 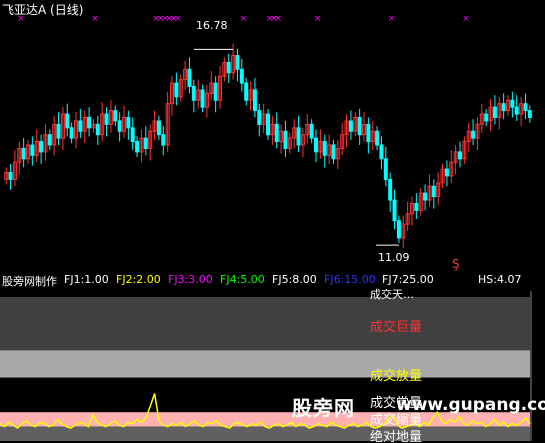 I want to click on watermark-url: www.gupang.com, so click(x=470, y=405).